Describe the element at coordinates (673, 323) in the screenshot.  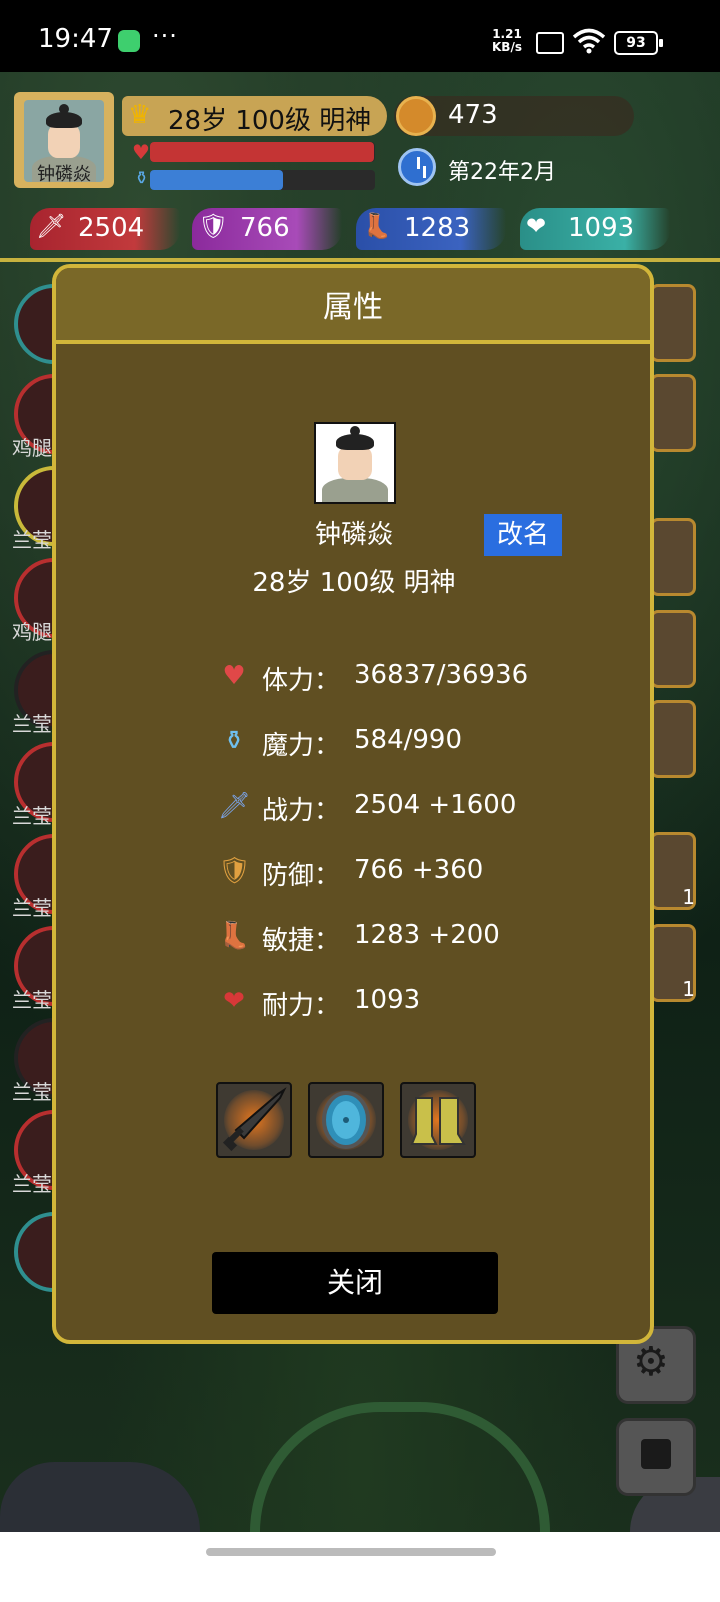
I see `scroll-item` at that location.